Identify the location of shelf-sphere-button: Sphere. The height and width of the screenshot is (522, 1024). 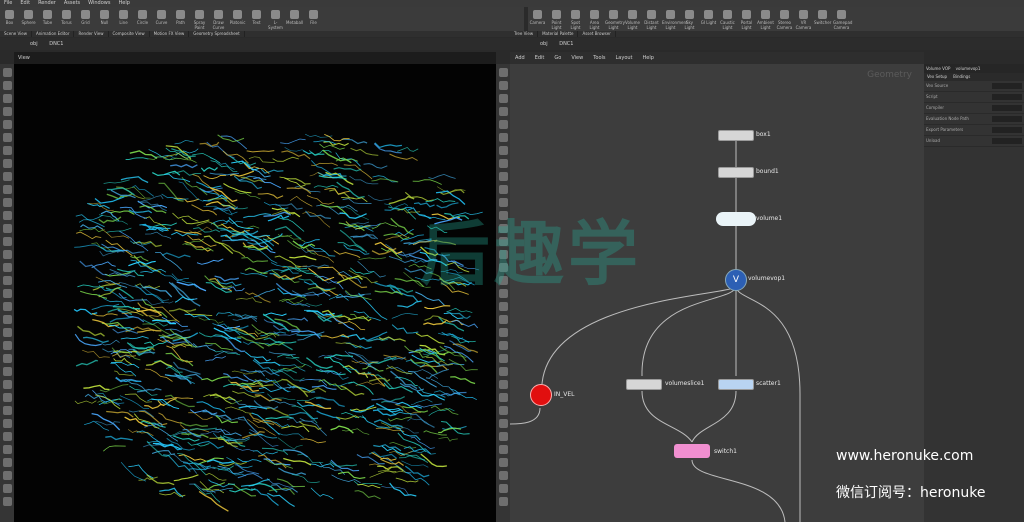
(28, 19).